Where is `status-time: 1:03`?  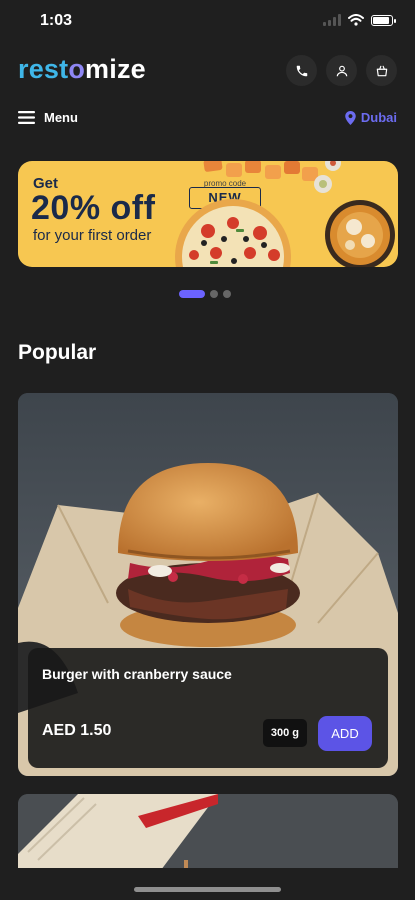 status-time: 1:03 is located at coordinates (56, 20).